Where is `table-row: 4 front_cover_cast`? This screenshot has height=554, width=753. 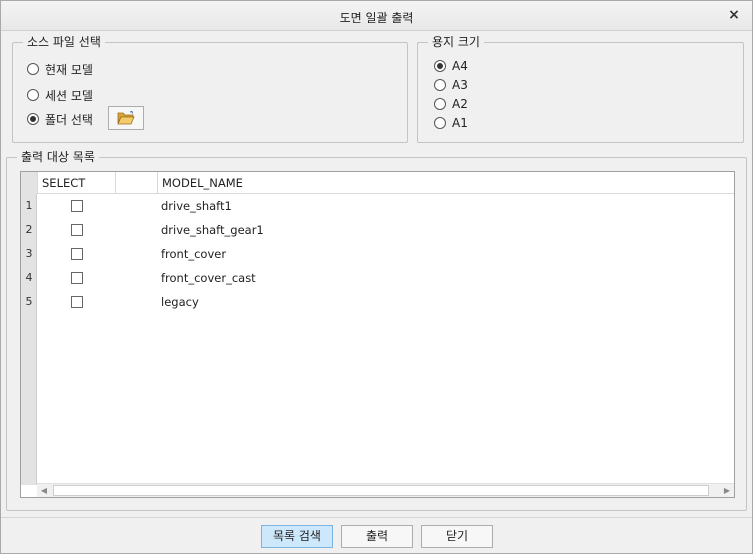 table-row: 4 front_cover_cast is located at coordinates (377, 278).